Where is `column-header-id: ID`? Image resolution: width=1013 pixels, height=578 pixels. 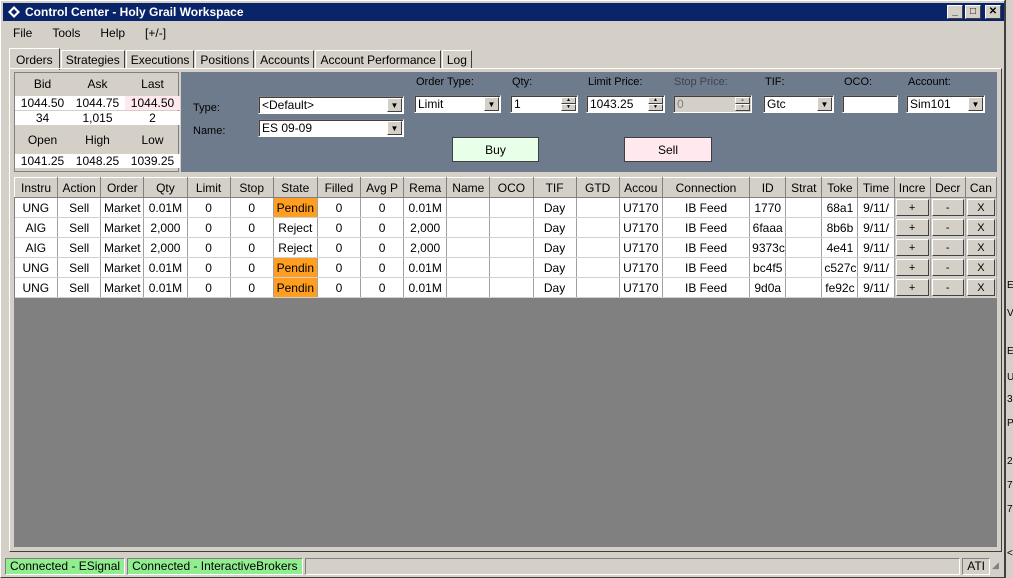 column-header-id: ID is located at coordinates (768, 187).